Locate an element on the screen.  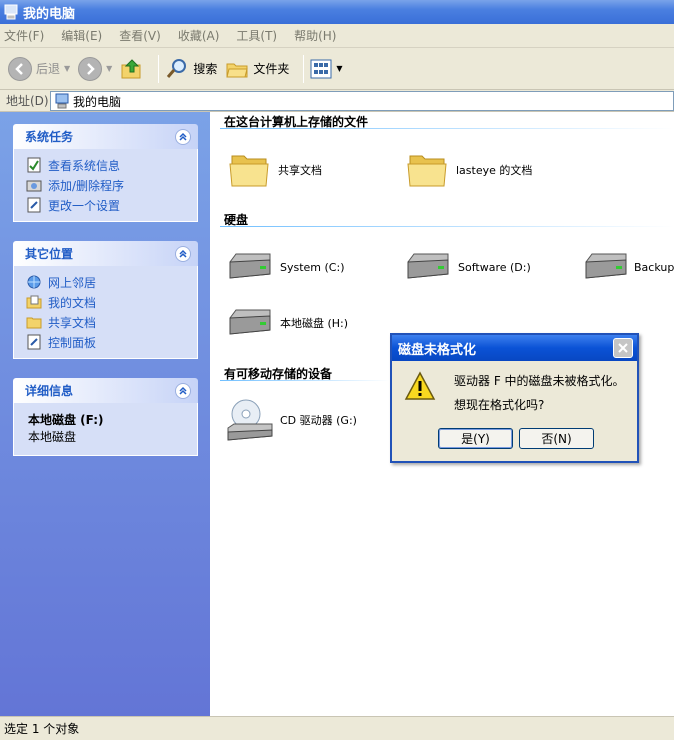
task-label: 查看系统信息 is located at coordinates (84, 165).